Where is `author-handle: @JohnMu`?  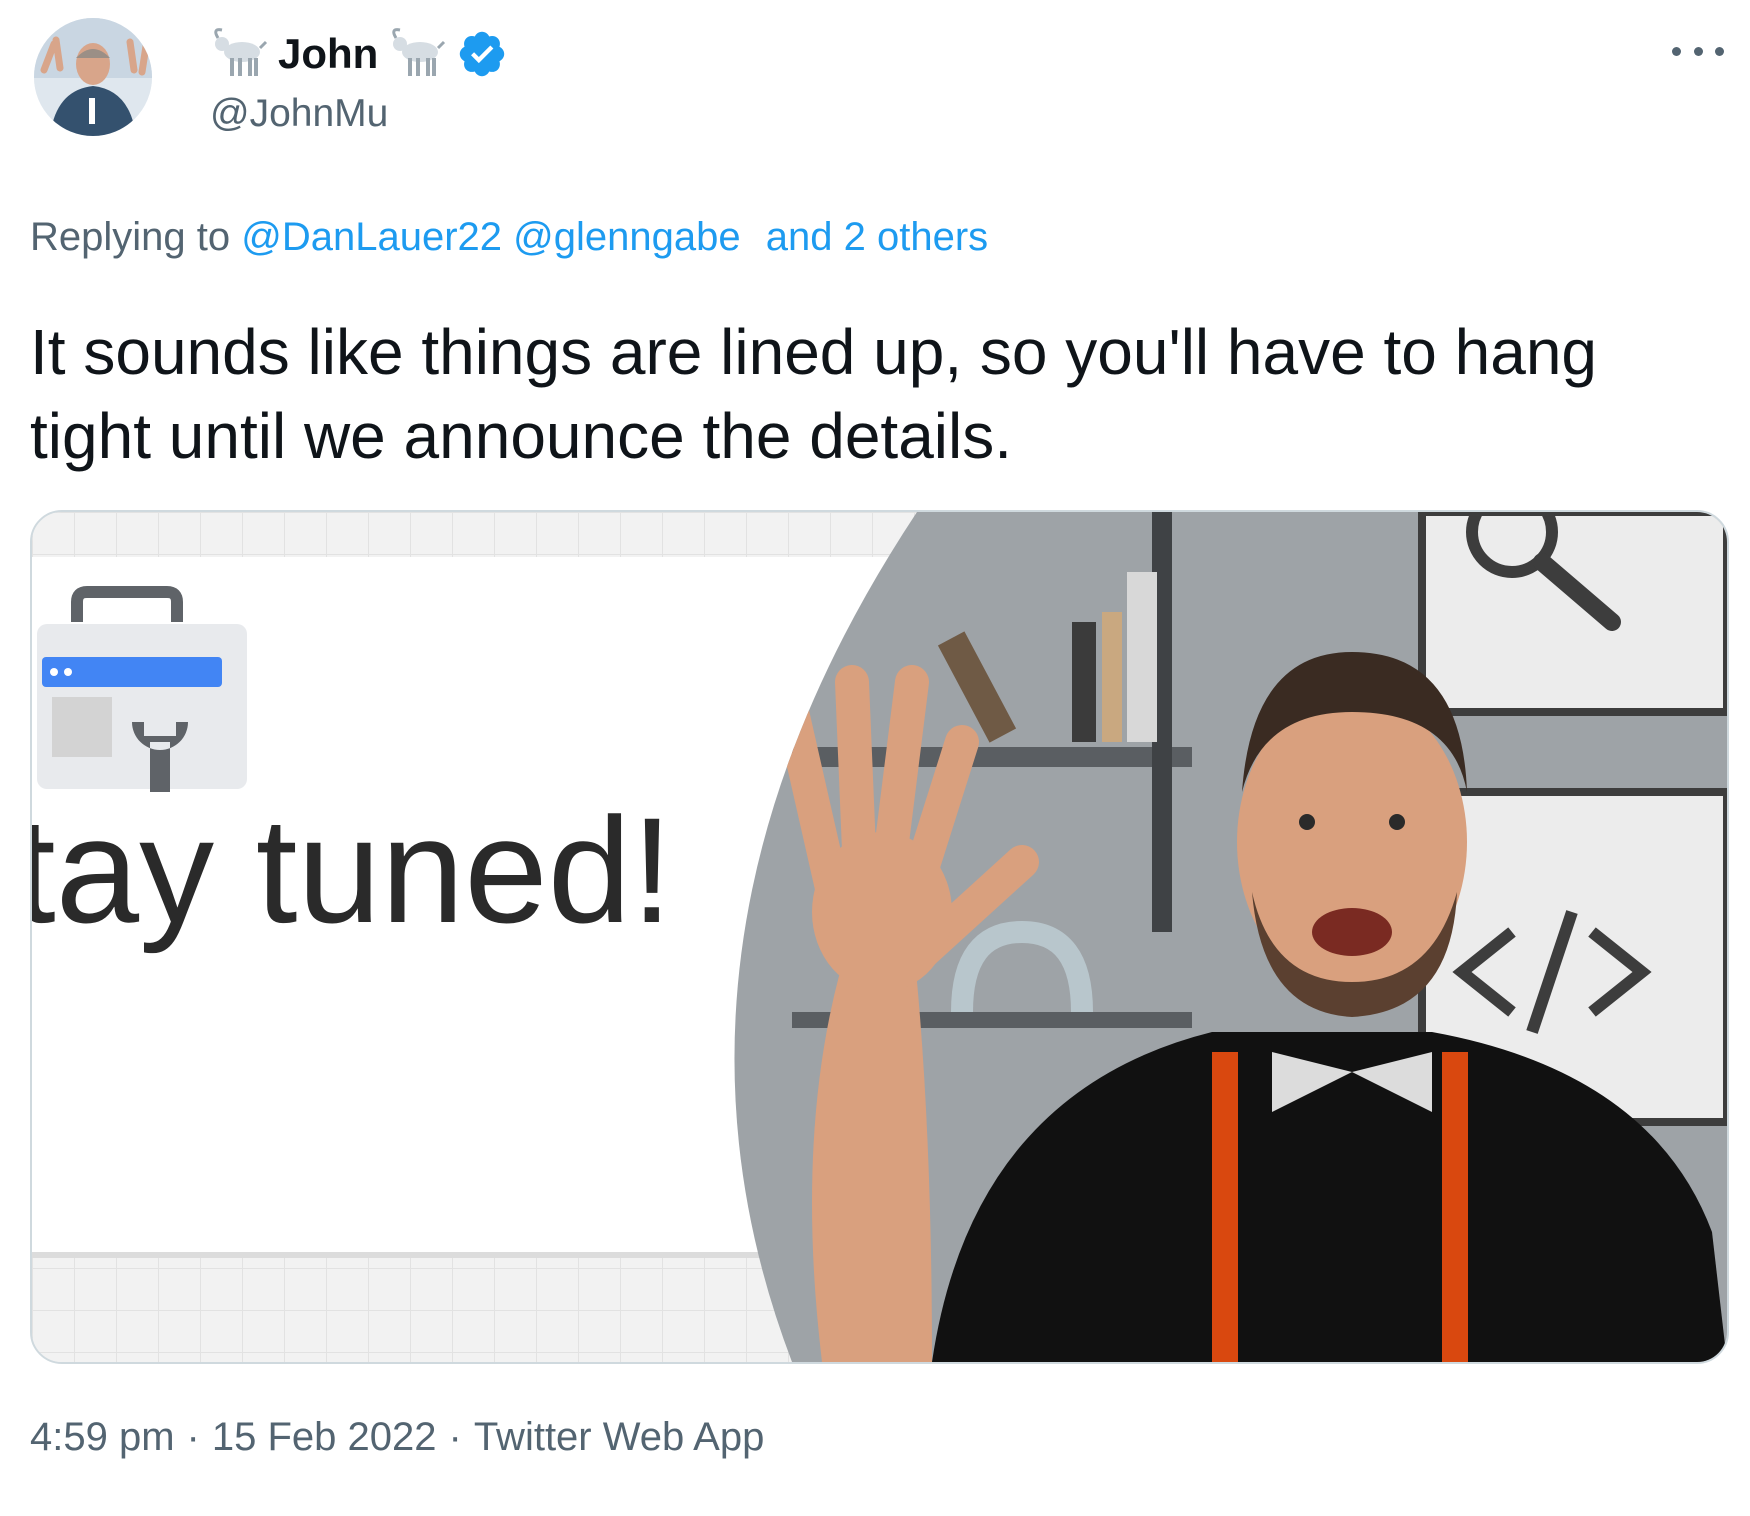
author-handle: @JohnMu is located at coordinates (299, 114).